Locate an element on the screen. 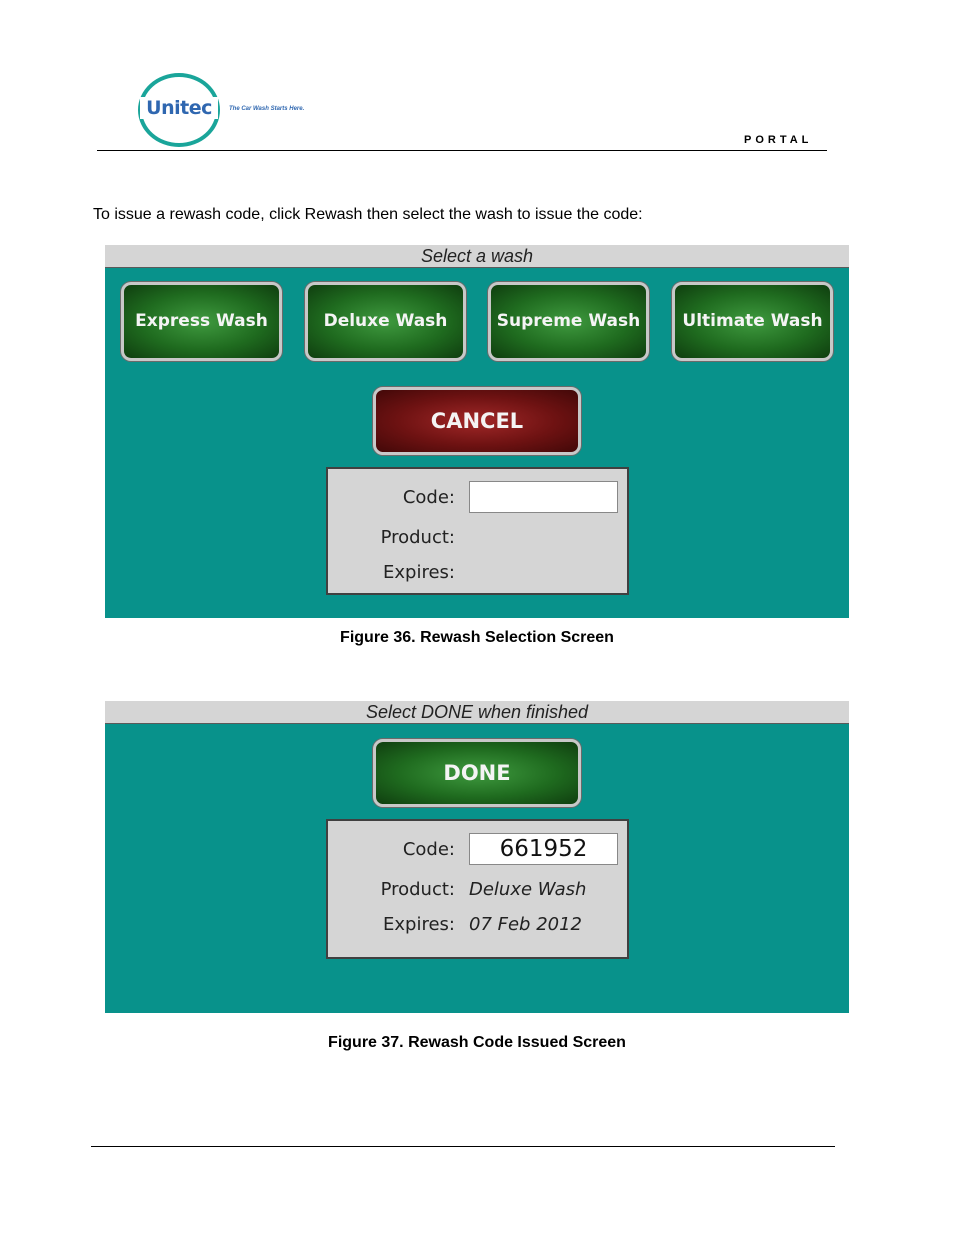 This screenshot has height=1235, width=954. figure-37-caption: Figure 37. Rewash Code Issued Screen is located at coordinates (477, 1042).